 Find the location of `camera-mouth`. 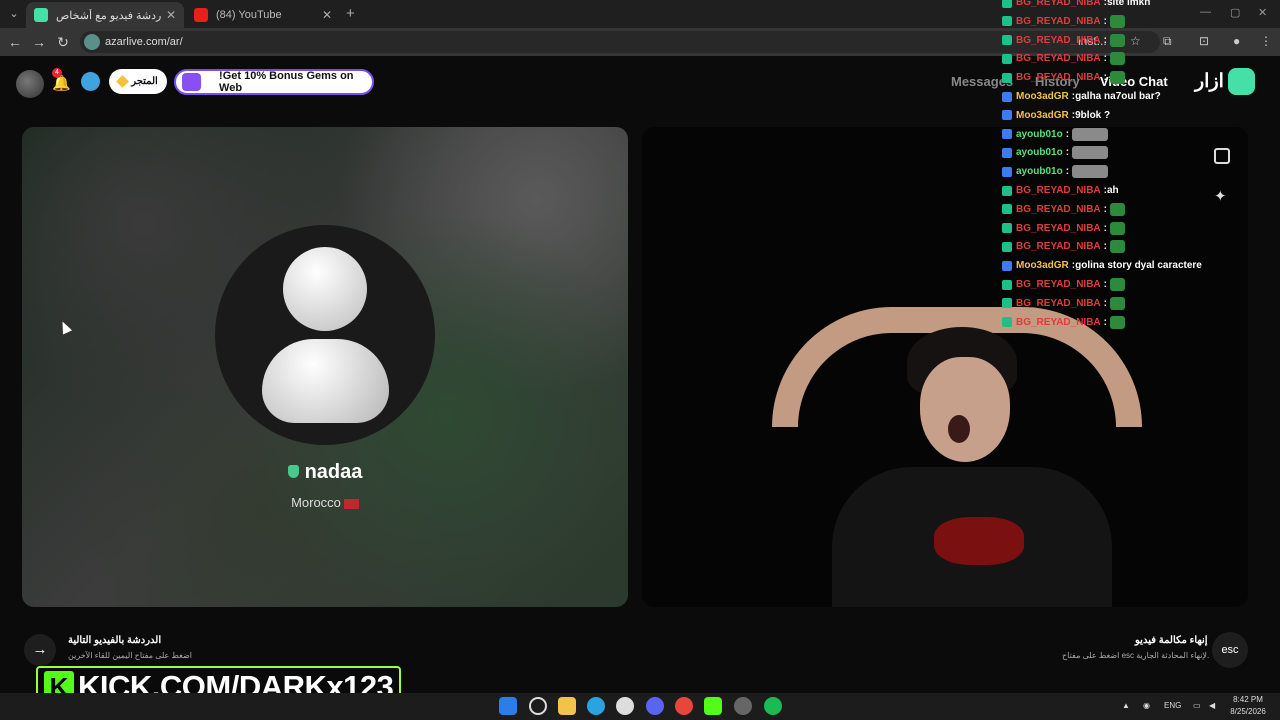

camera-mouth is located at coordinates (959, 429).